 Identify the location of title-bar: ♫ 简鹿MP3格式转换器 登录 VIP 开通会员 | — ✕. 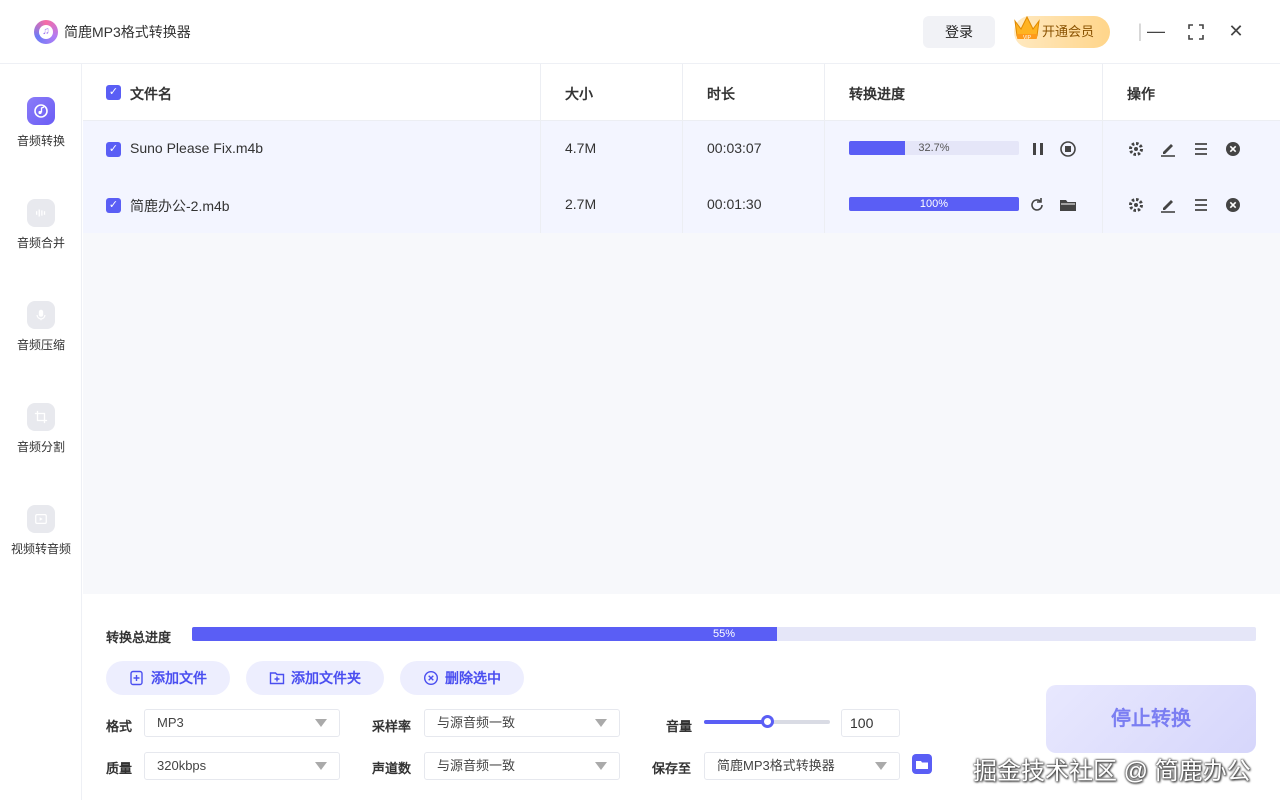
(640, 32).